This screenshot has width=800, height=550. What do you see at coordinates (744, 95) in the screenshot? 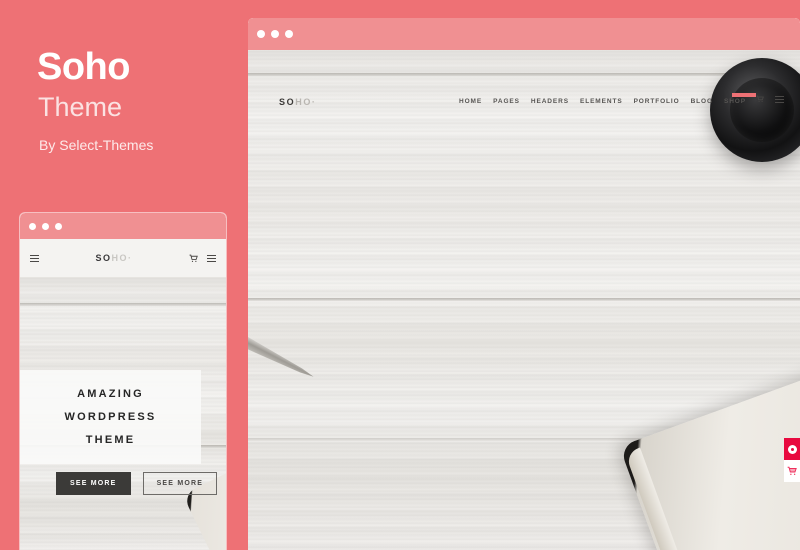
I see `nav-active-indicator` at bounding box center [744, 95].